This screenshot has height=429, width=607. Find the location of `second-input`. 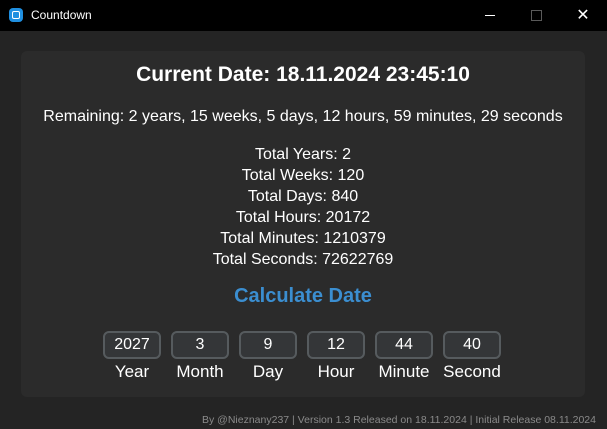

second-input is located at coordinates (472, 345).